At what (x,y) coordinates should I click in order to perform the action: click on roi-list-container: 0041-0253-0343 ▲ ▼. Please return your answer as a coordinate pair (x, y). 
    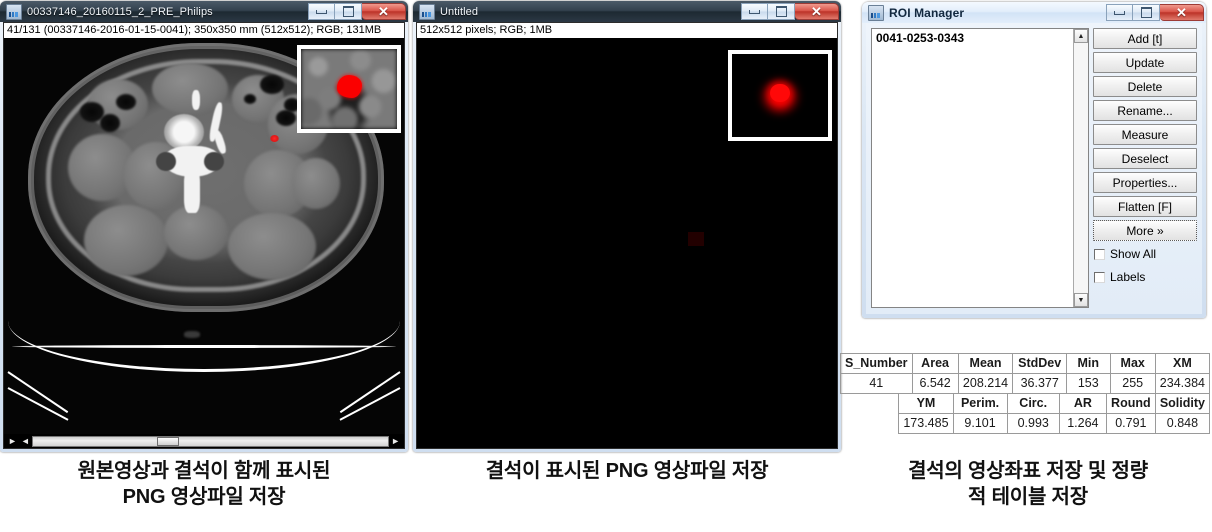
    Looking at the image, I should click on (980, 168).